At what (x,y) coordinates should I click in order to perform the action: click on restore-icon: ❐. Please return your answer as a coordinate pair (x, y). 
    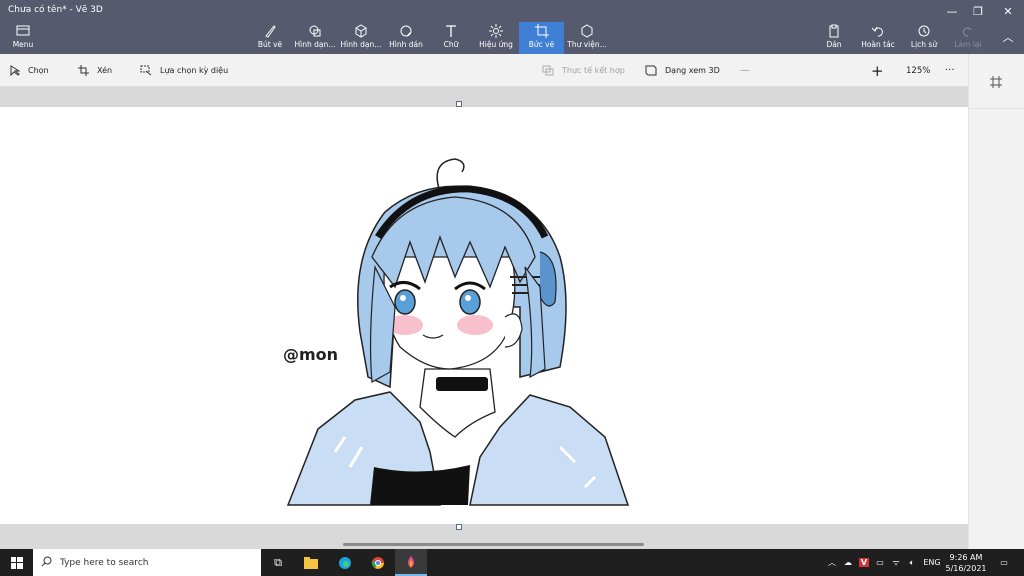
    Looking at the image, I should click on (978, 11).